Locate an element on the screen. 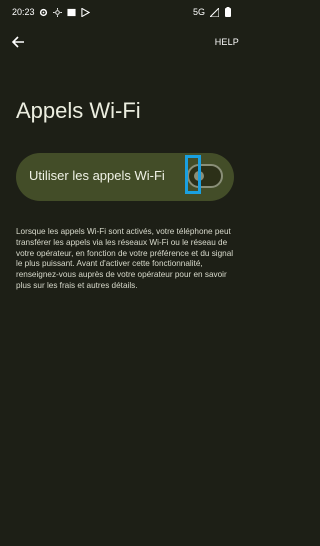 This screenshot has width=320, height=546. play-store-icon is located at coordinates (86, 12).